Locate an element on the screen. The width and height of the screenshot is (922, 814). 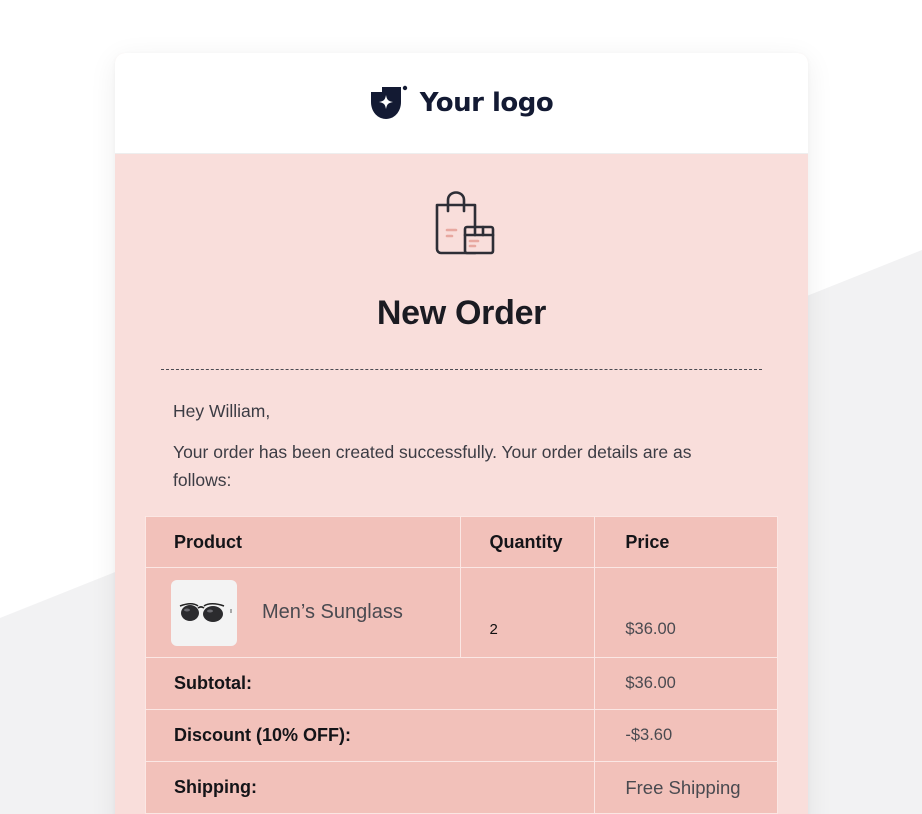
subtotal-row: Subtotal: $36.00 is located at coordinates (461, 683).